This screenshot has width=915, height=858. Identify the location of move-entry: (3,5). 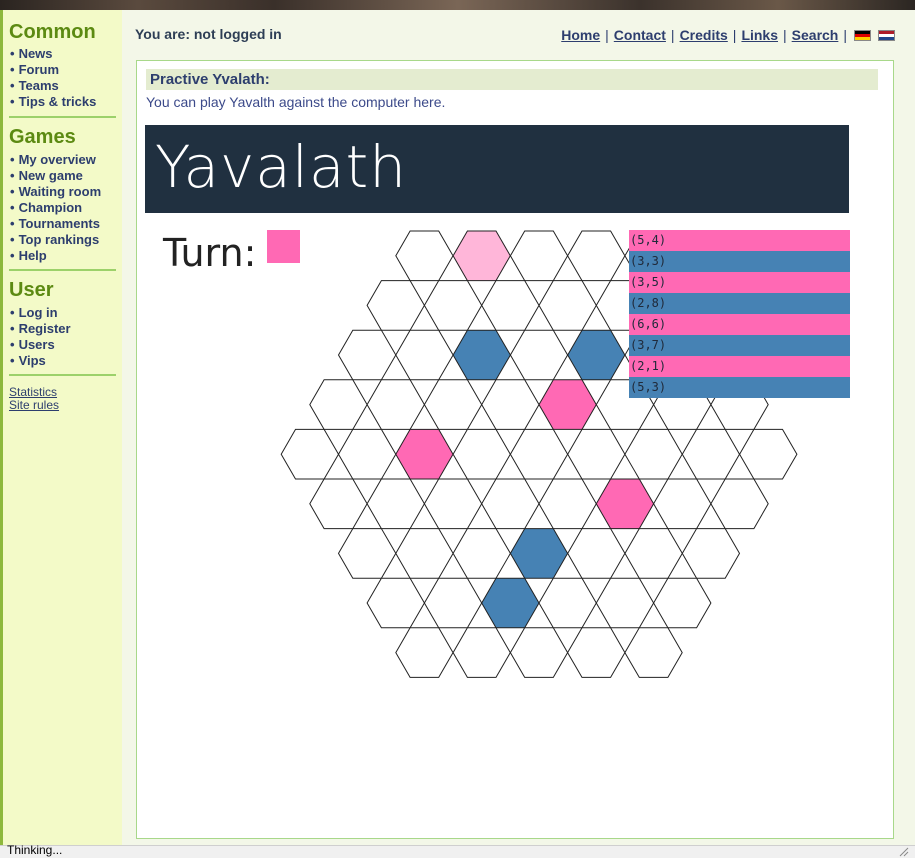
(739, 282).